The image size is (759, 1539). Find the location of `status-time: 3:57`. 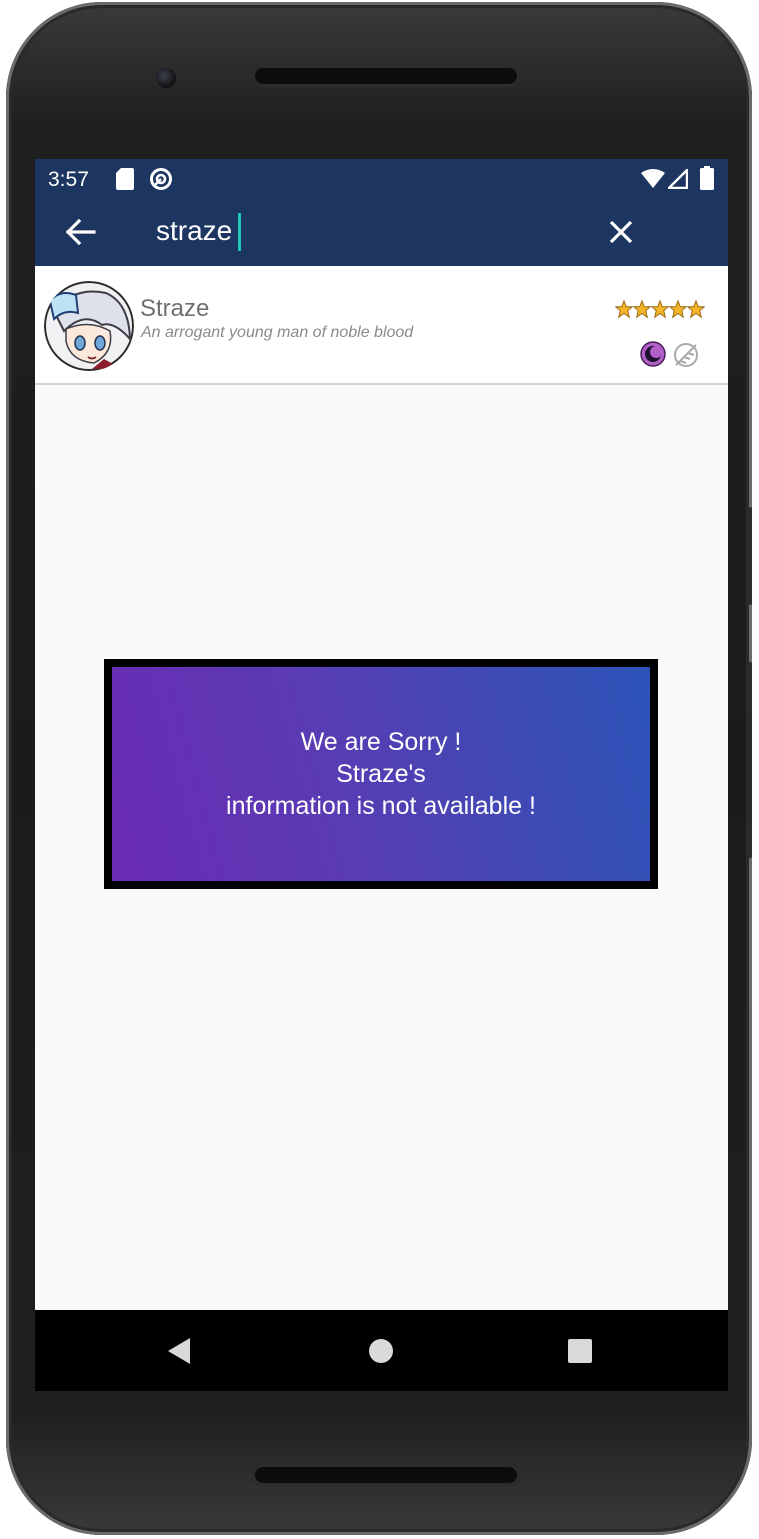

status-time: 3:57 is located at coordinates (68, 179).